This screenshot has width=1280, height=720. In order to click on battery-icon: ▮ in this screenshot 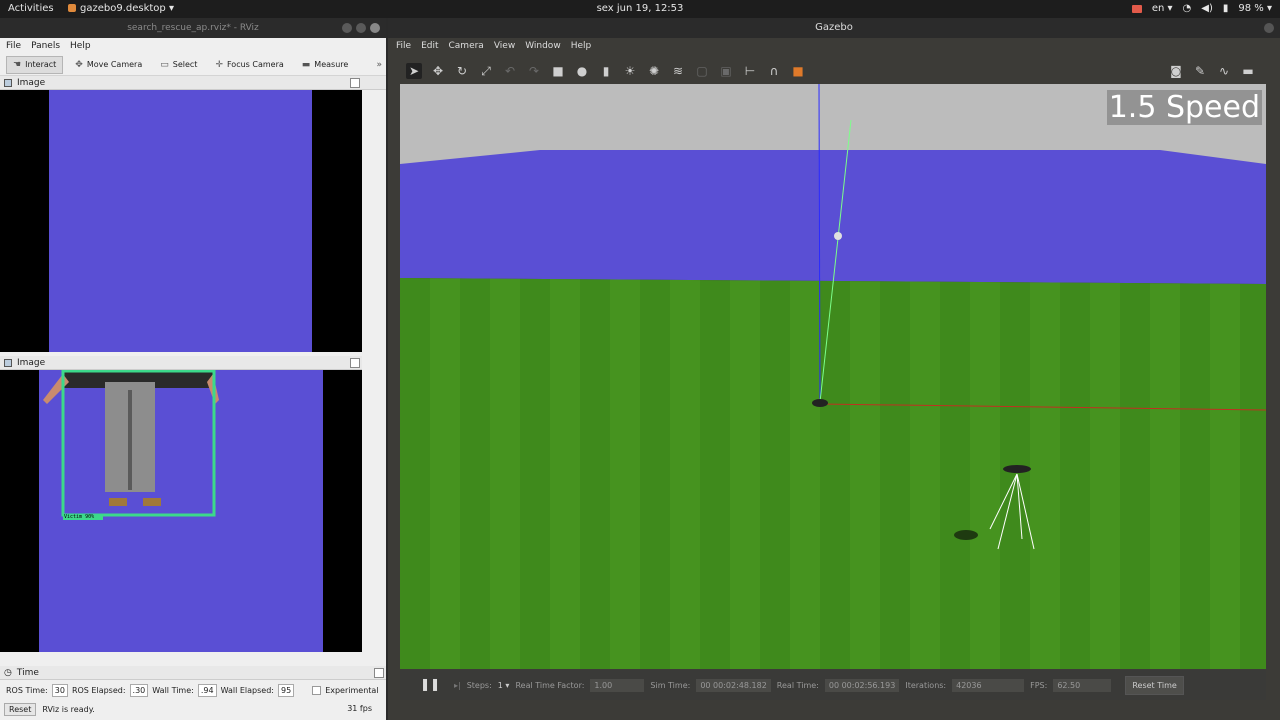, I will do `click(1226, 8)`.